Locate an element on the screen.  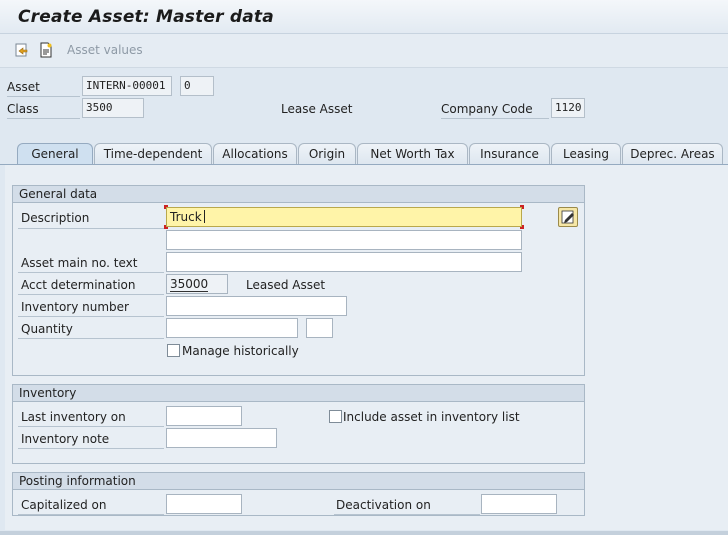
page-title: Create Asset: Master data is located at coordinates (146, 17).